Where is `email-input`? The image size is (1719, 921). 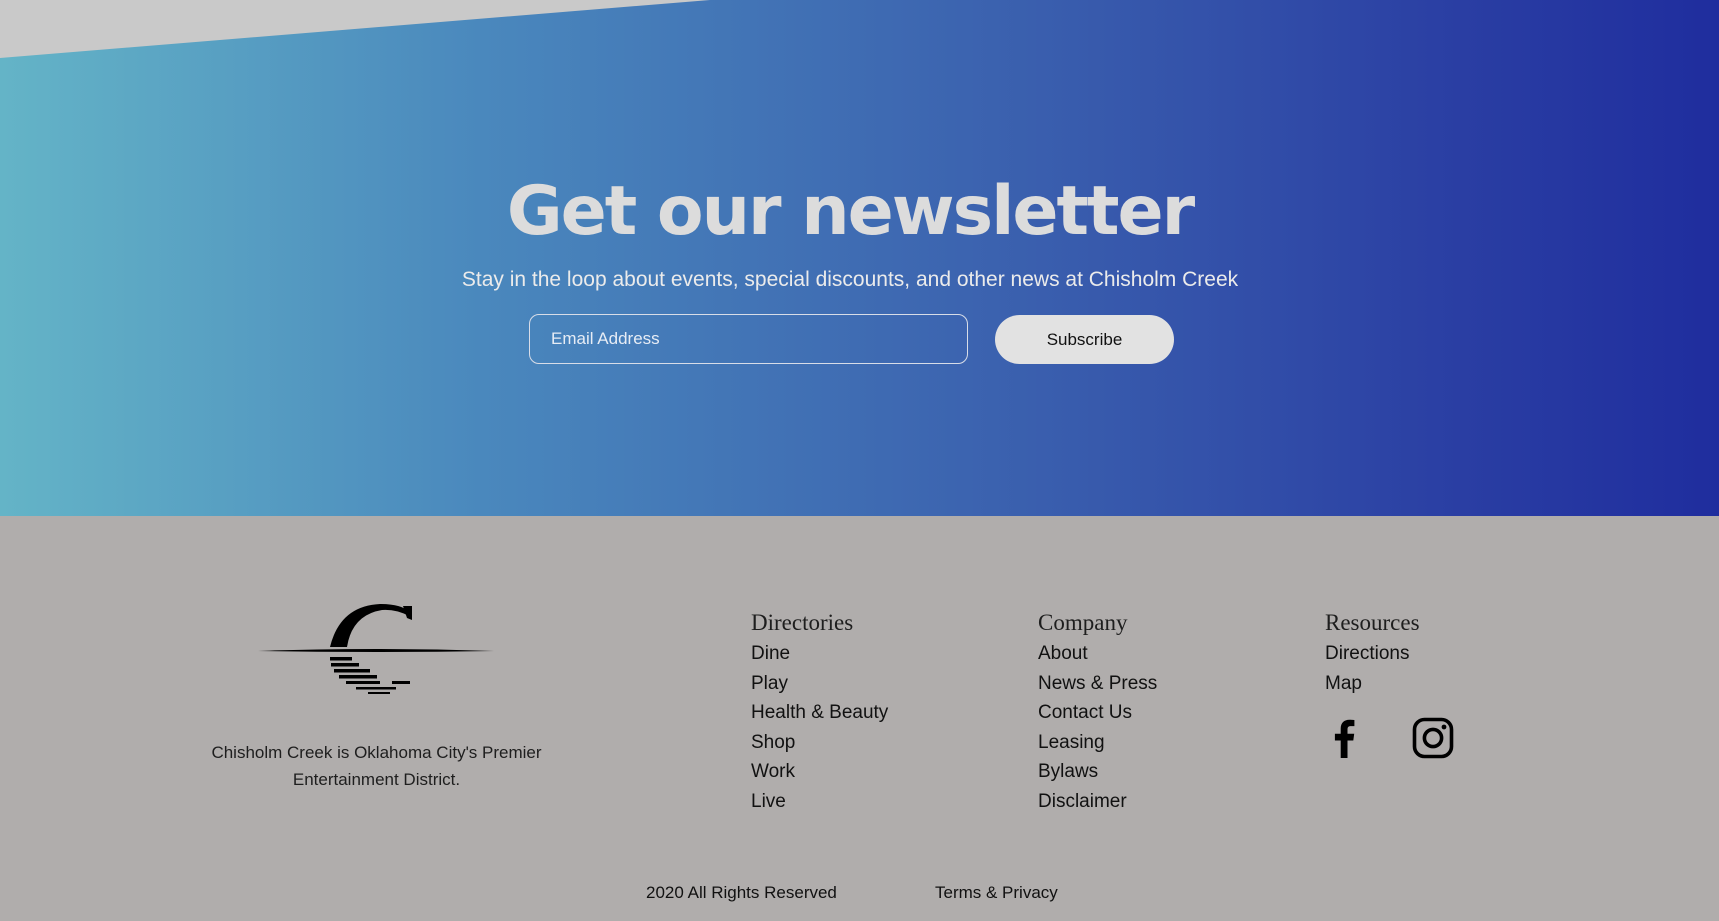 email-input is located at coordinates (748, 339).